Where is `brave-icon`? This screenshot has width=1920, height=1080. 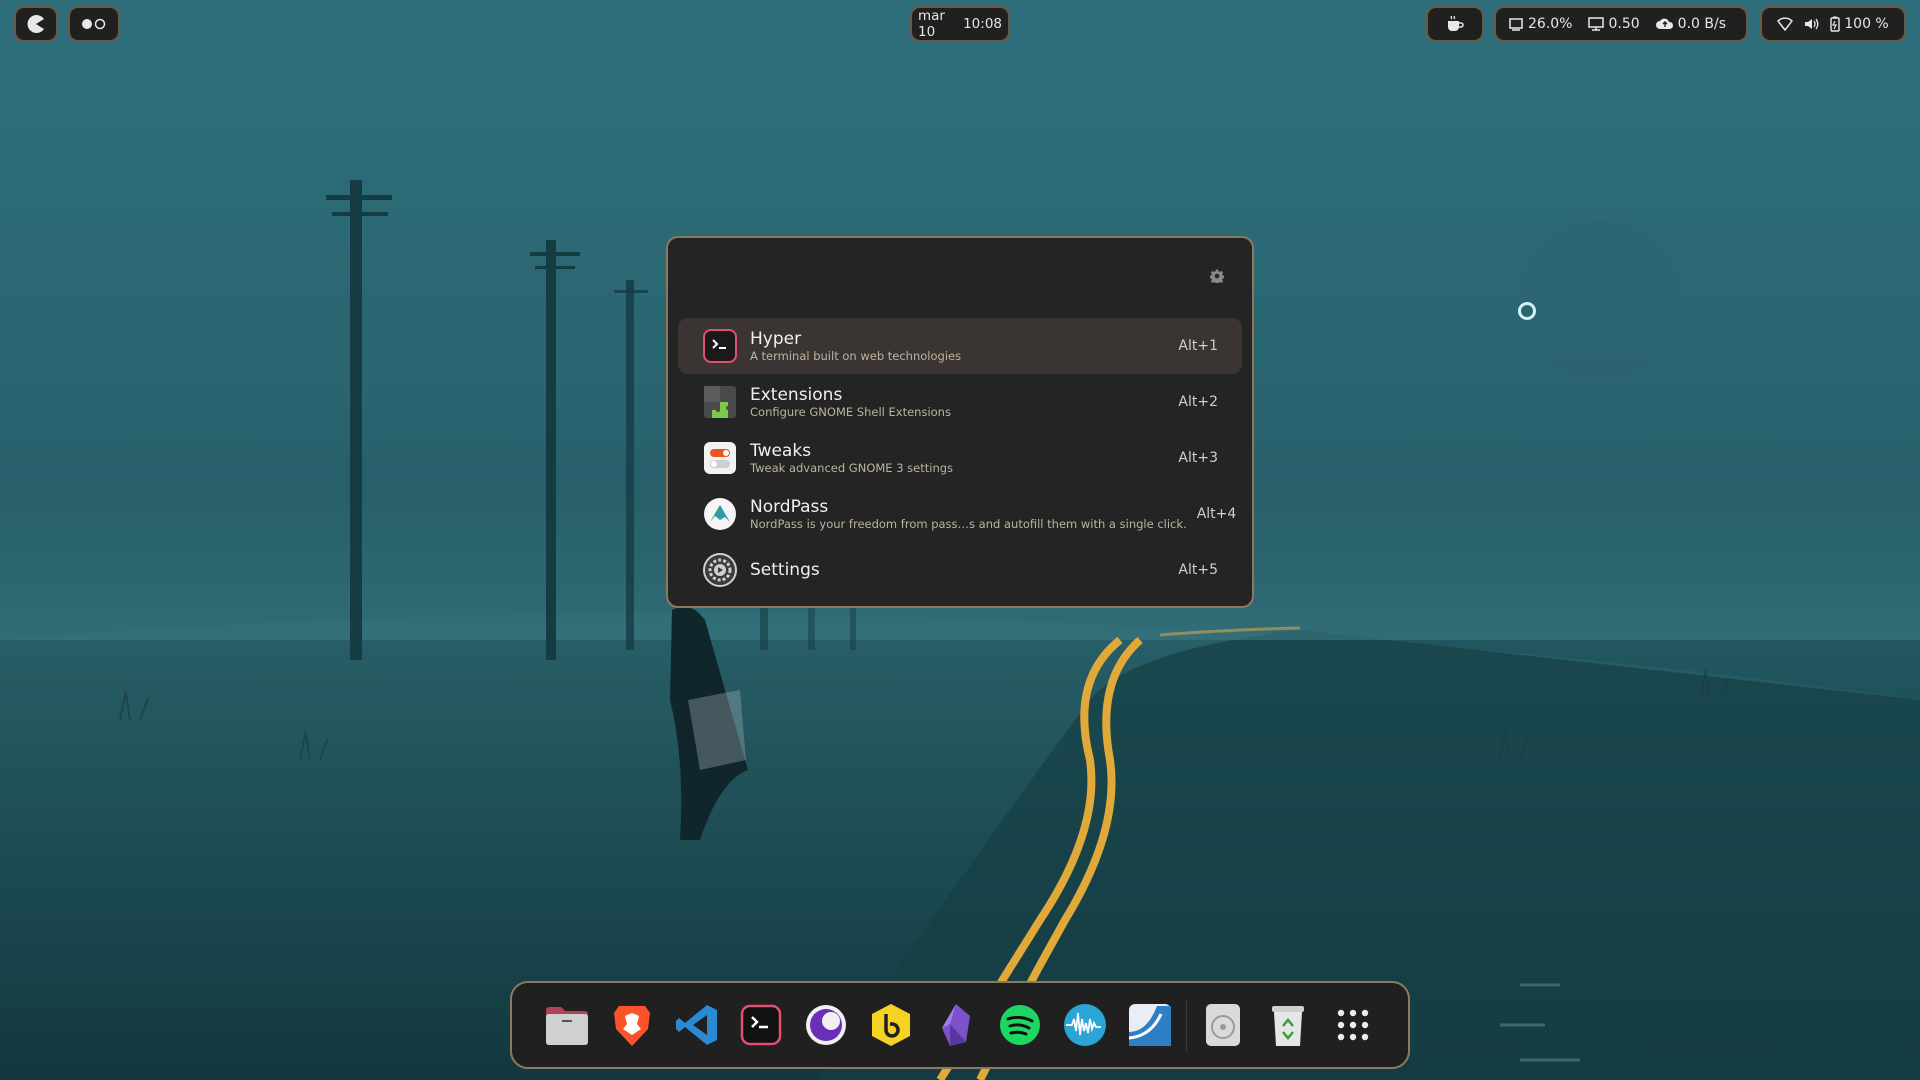 brave-icon is located at coordinates (632, 1025).